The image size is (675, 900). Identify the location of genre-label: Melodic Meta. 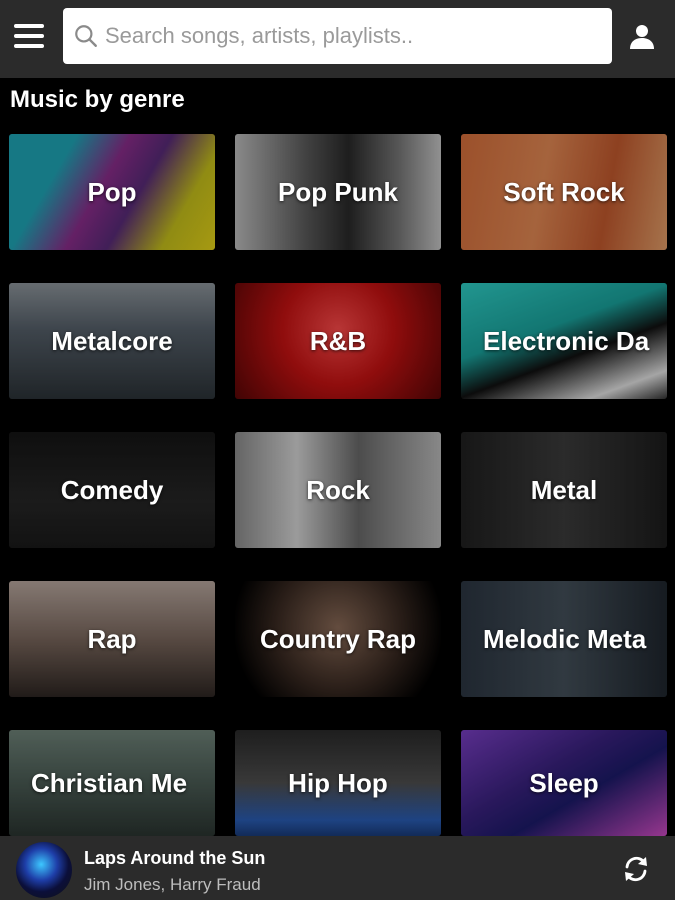
(565, 638).